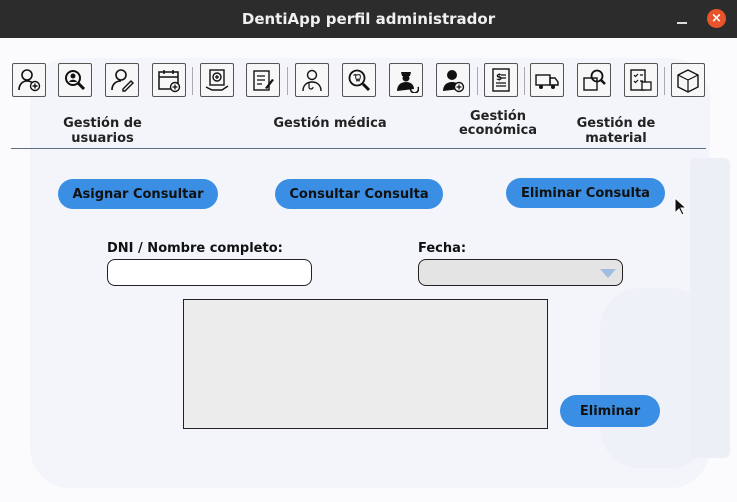  Describe the element at coordinates (169, 80) in the screenshot. I see `calendar-add-icon` at that location.